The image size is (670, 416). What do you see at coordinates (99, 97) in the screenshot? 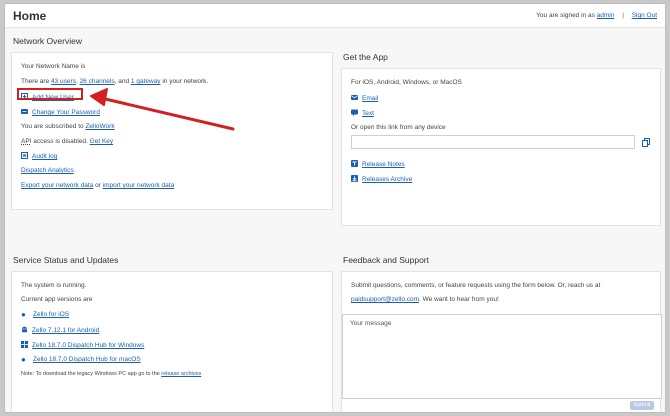
I see `arrow-head` at bounding box center [99, 97].